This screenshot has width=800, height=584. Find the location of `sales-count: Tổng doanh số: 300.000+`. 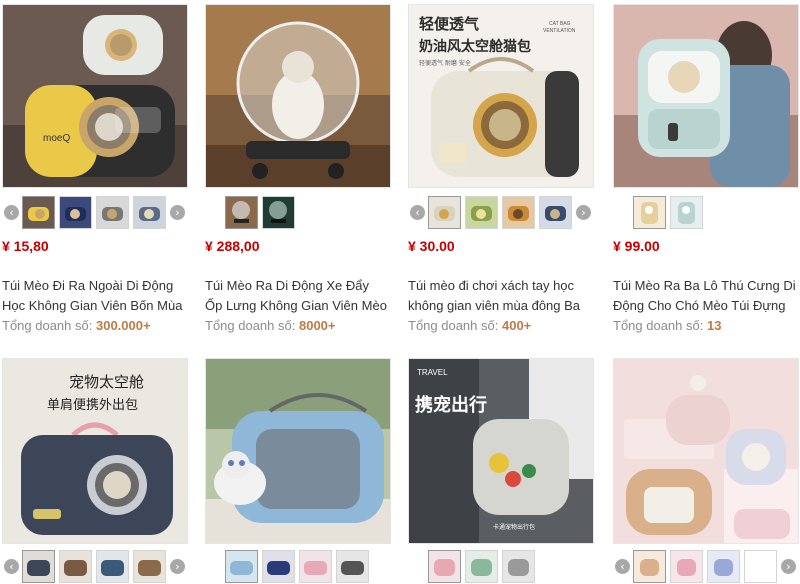

sales-count: Tổng doanh số: 300.000+ is located at coordinates (76, 325).